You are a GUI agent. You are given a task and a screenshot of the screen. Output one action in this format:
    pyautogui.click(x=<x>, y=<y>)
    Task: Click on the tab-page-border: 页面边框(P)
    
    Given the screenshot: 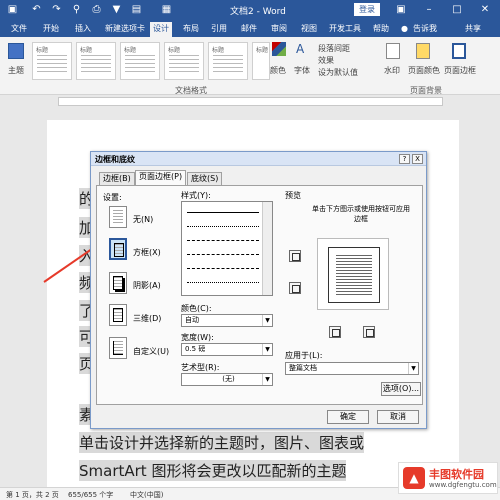 What is the action you would take?
    pyautogui.click(x=161, y=177)
    